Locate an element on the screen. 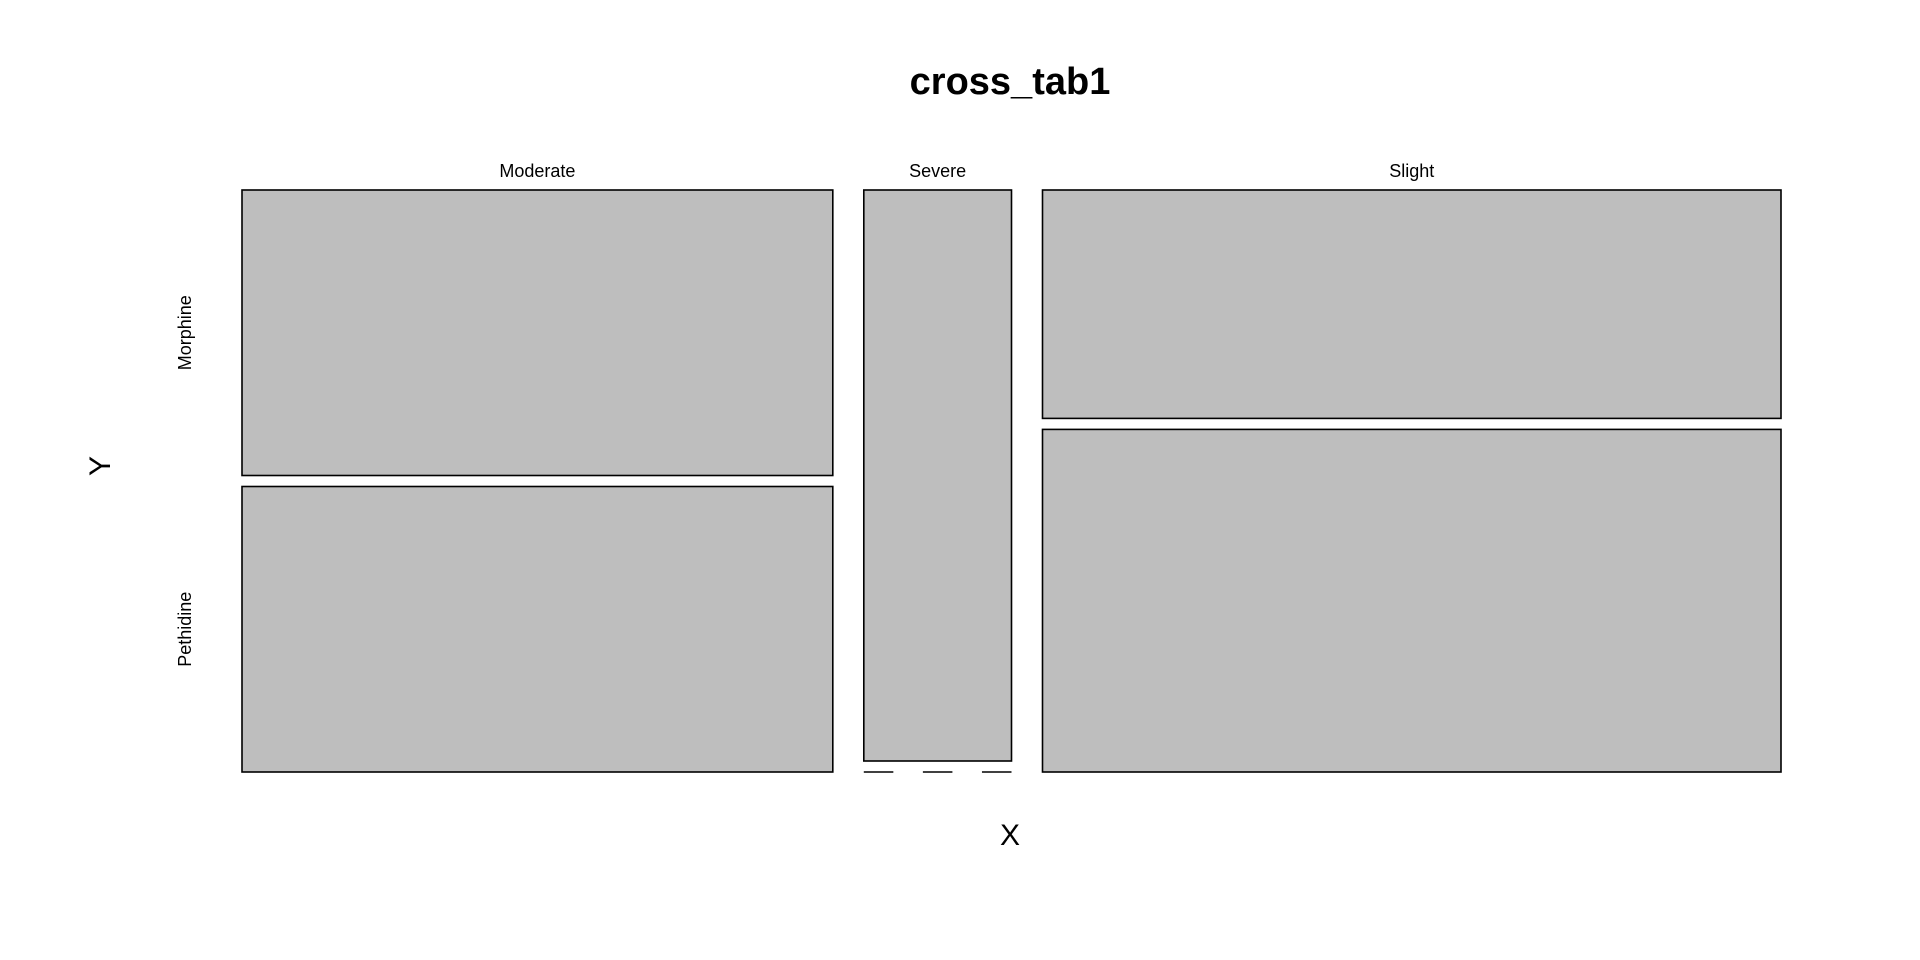 This screenshot has height=960, width=1920. tile-severe-morphine is located at coordinates (937, 475).